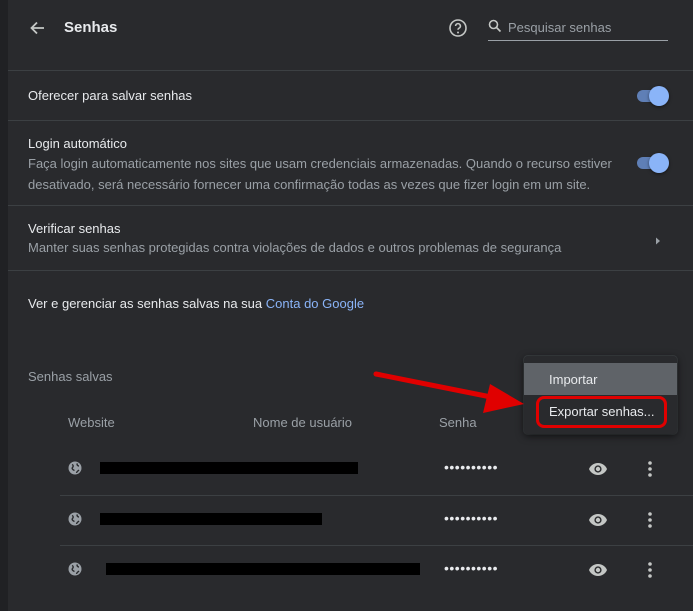 This screenshot has width=693, height=611. I want to click on auto-login-toggle, so click(652, 163).